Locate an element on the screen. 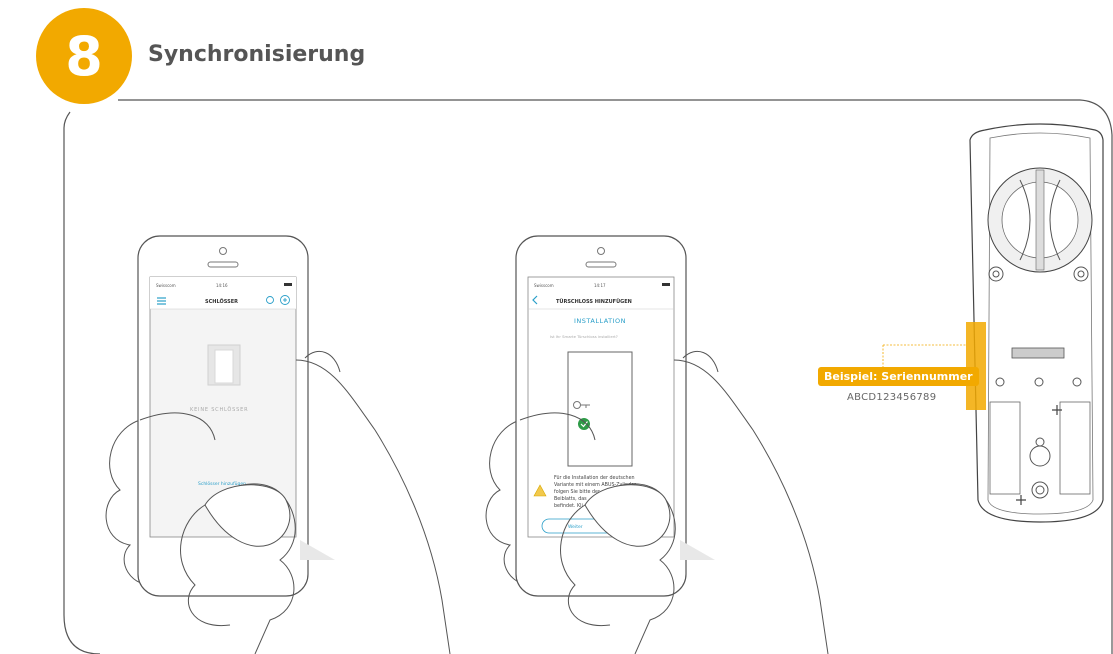  phone-1-status-time: 14:16 is located at coordinates (222, 285).